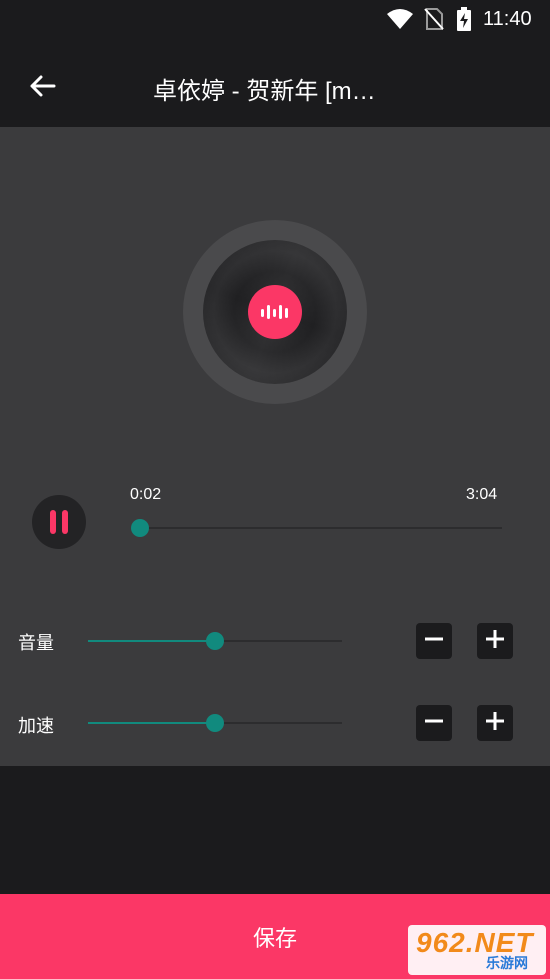 Image resolution: width=550 pixels, height=979 pixels. I want to click on save-label: 保存, so click(274, 938).